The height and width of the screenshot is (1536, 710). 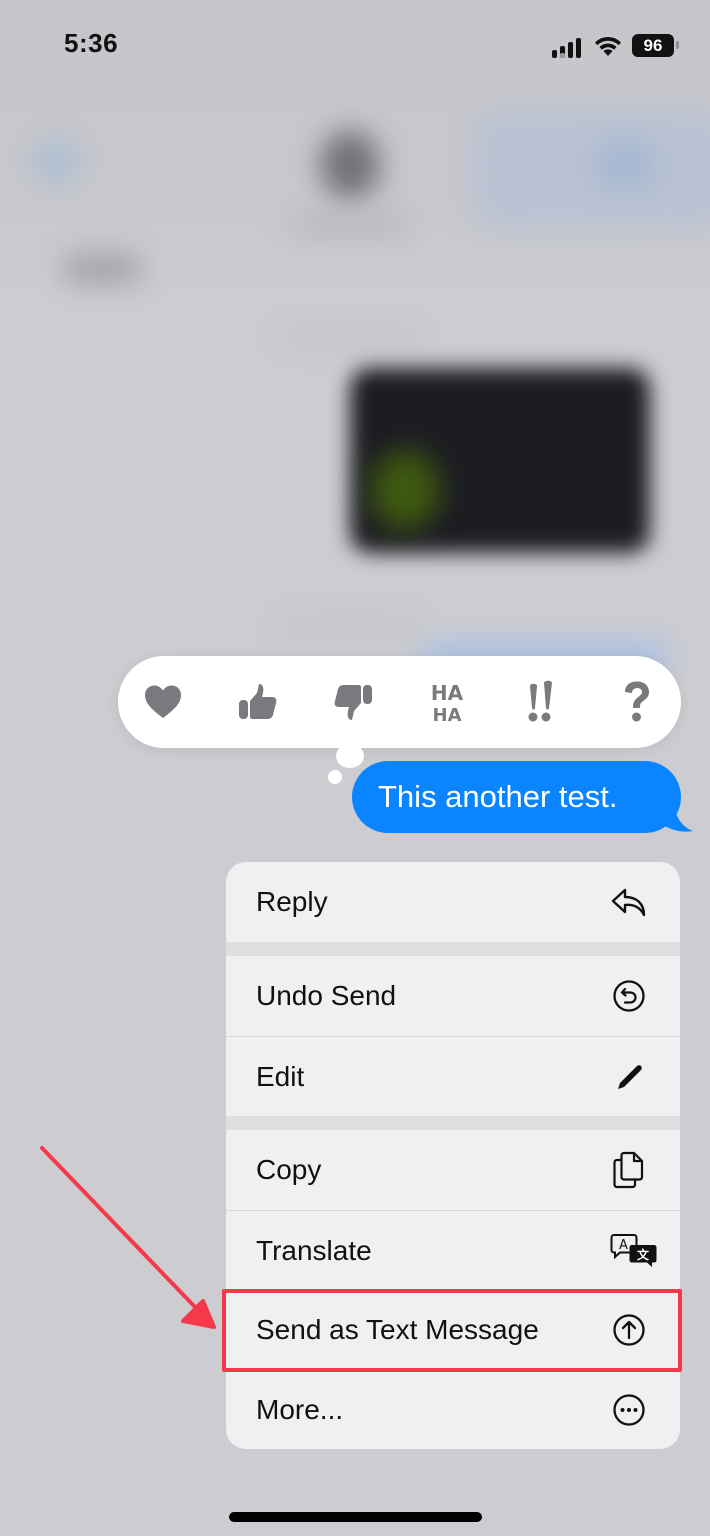 What do you see at coordinates (623, 1245) in the screenshot?
I see `svg-text: A` at bounding box center [623, 1245].